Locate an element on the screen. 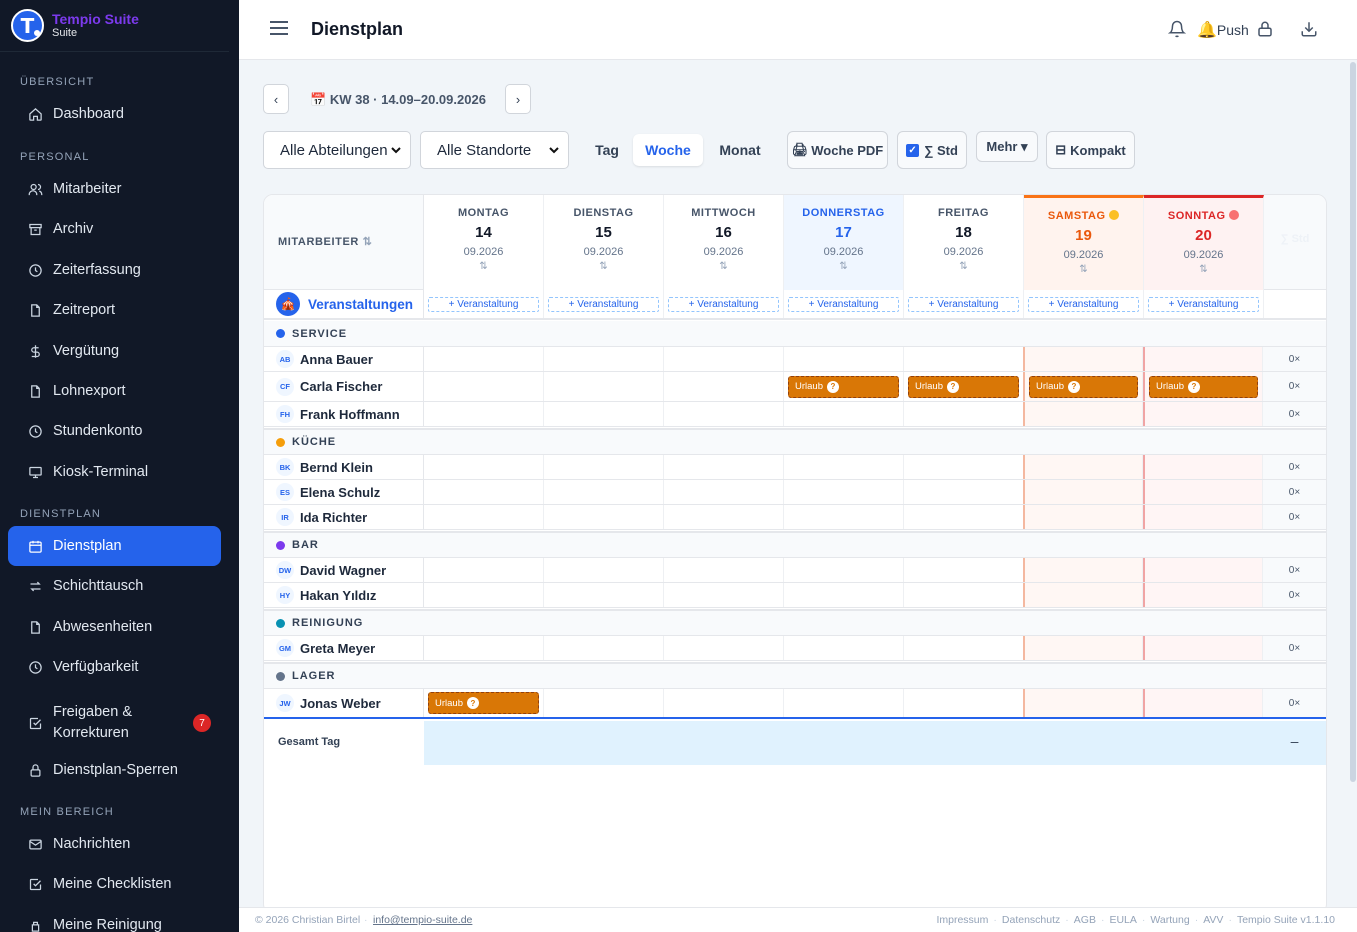 This screenshot has height=932, width=1357. menu-icon is located at coordinates (279, 28).